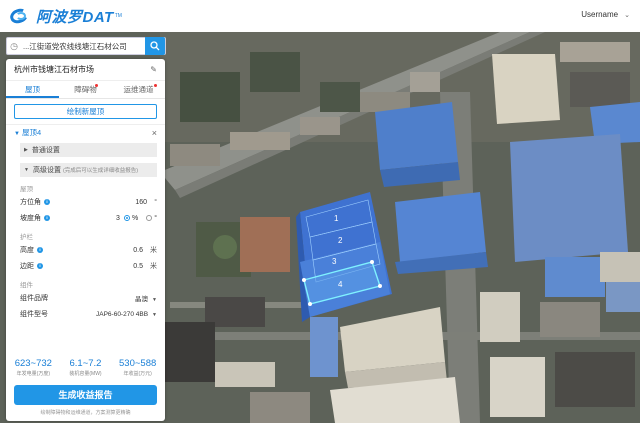 The image size is (640, 423). I want to click on roof-label-2: 2, so click(340, 240).